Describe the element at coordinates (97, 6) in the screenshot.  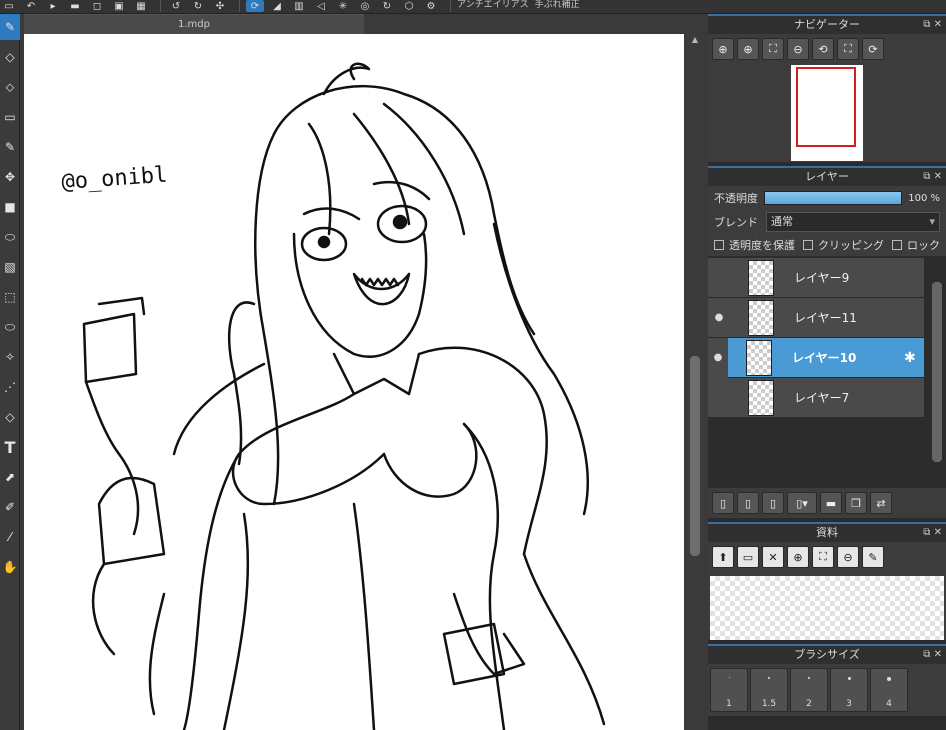
I see `square-button: ◻` at that location.